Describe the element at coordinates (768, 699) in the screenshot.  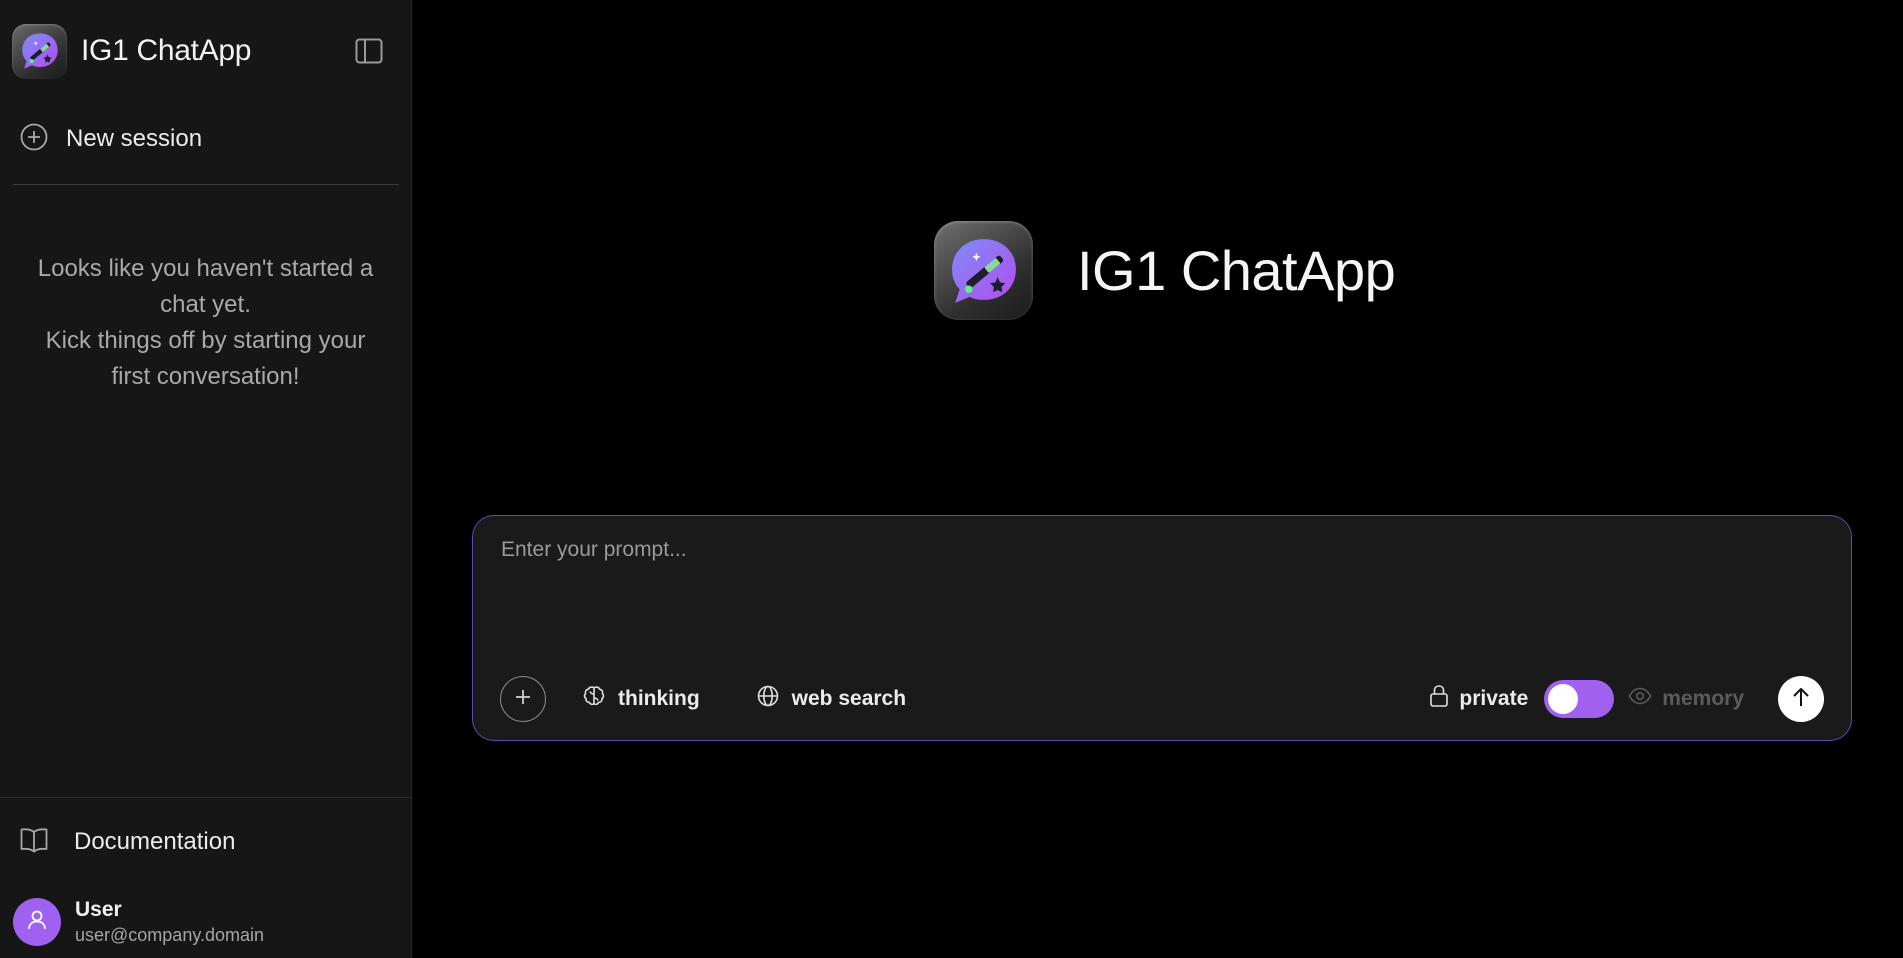
I see `globe-icon` at that location.